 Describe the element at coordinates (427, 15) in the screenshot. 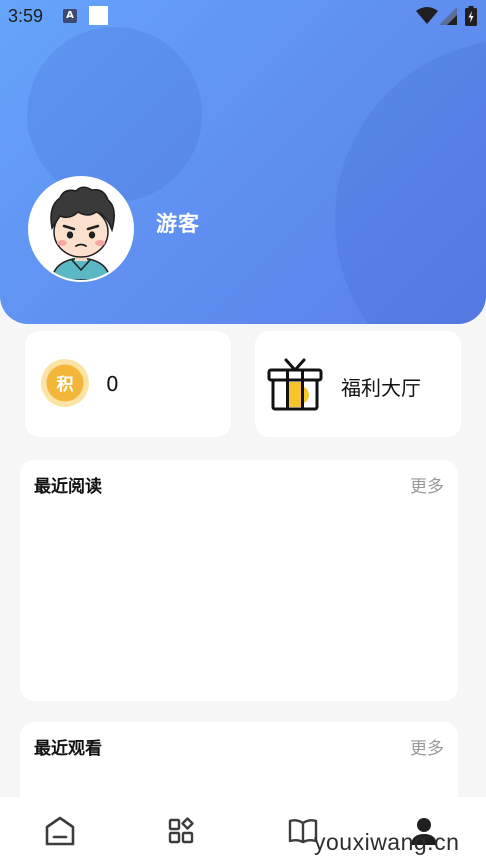

I see `wifi-icon` at that location.